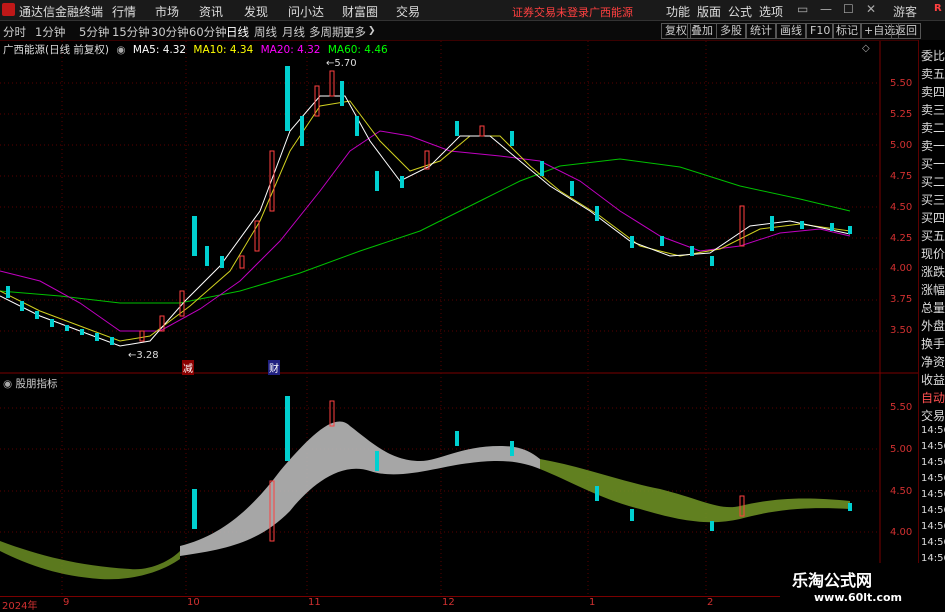 The width and height of the screenshot is (945, 612). I want to click on btn-tongji: 统计, so click(761, 31).